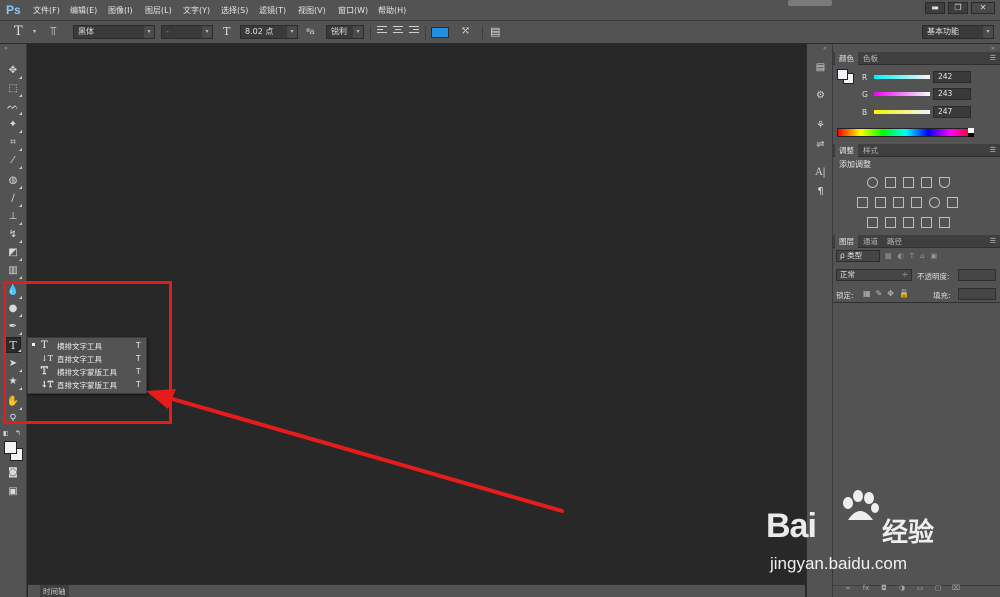  I want to click on tab-timeline: 时间轴, so click(54, 591).